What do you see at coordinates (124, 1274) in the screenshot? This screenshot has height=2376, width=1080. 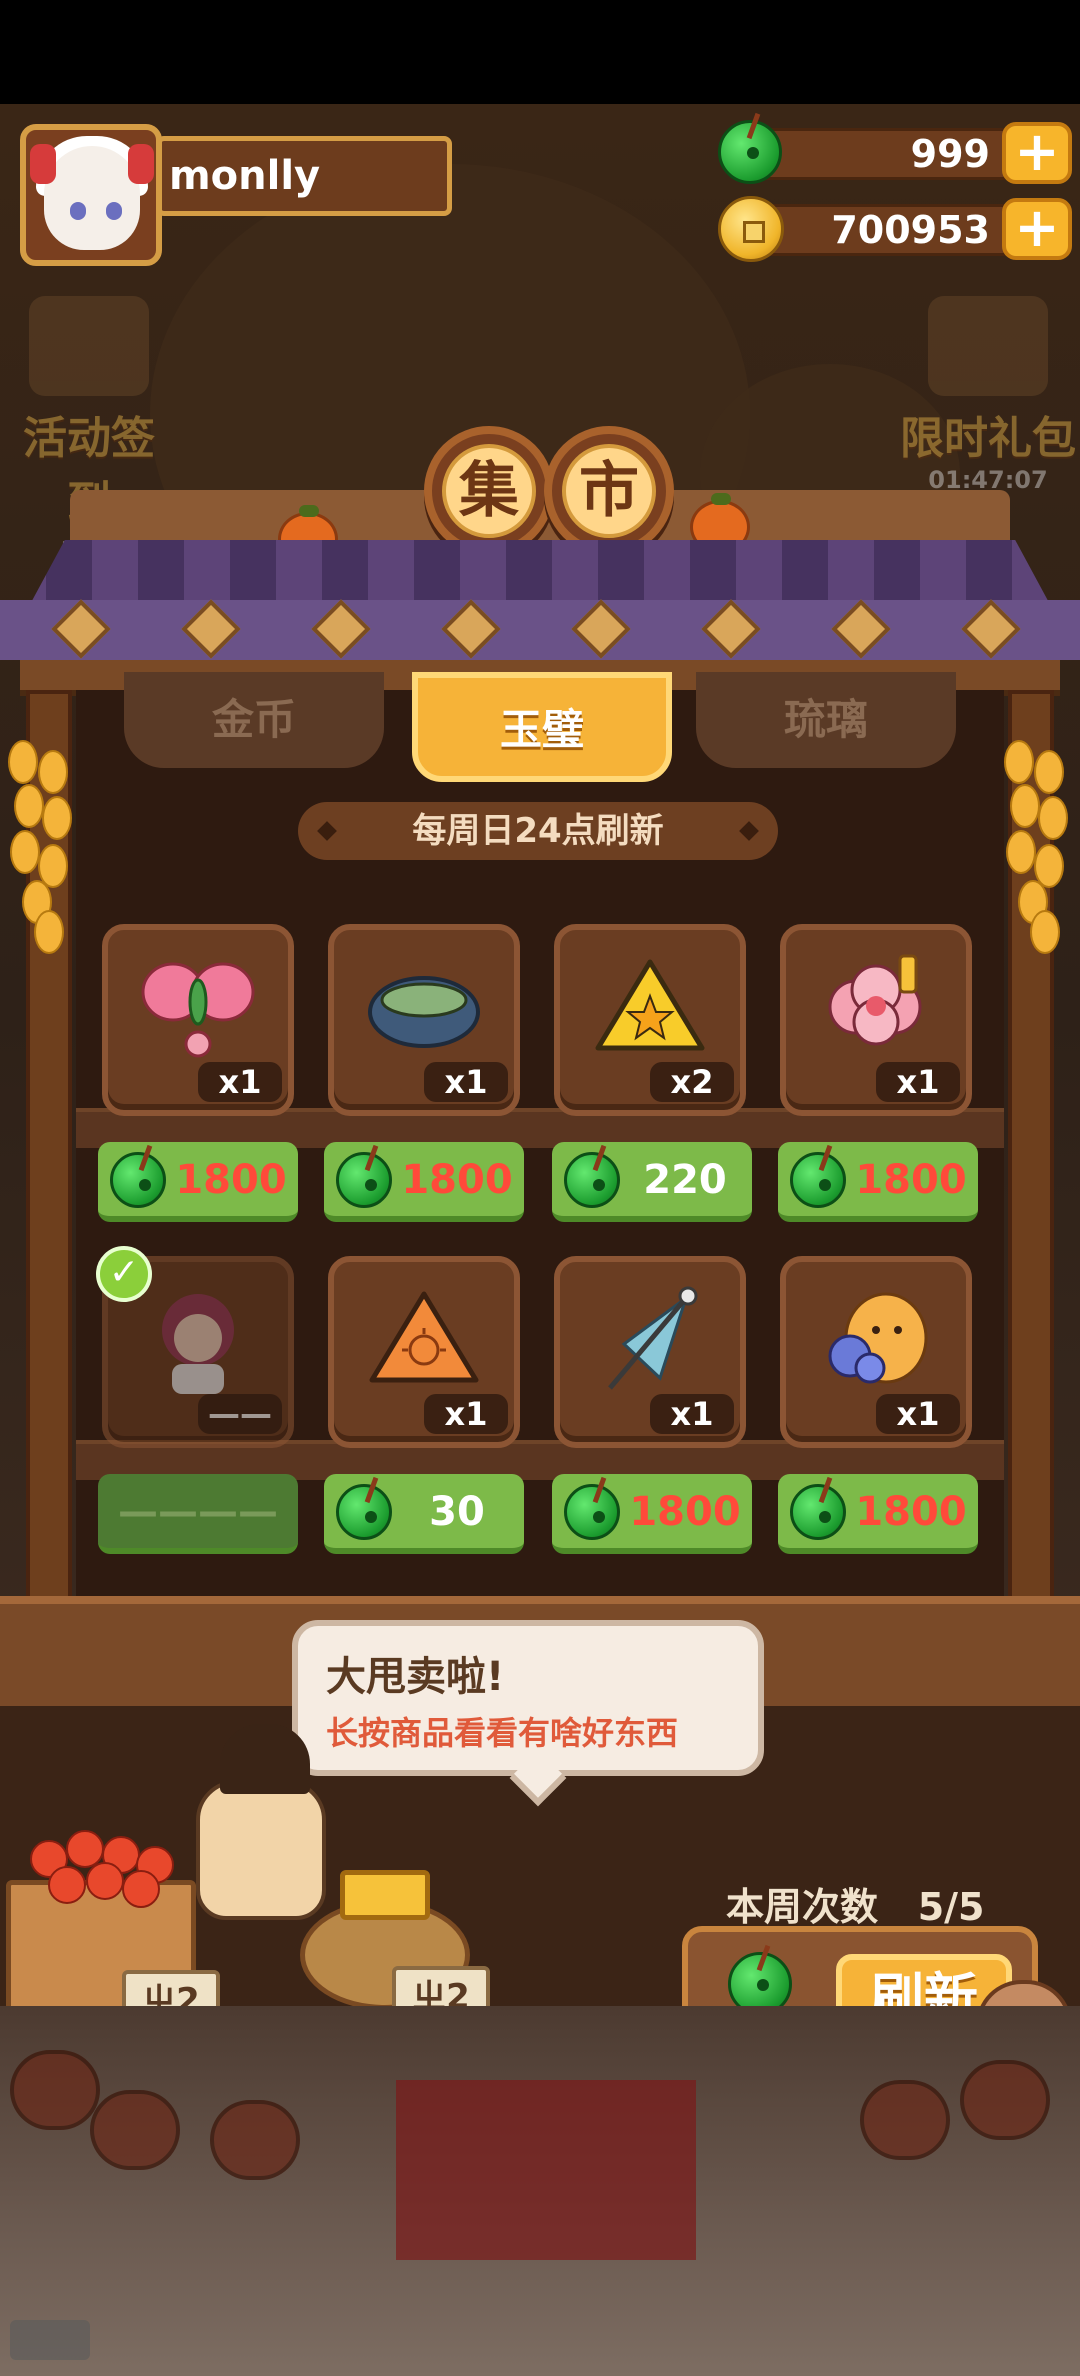 I see `owned-check-icon: ✓` at bounding box center [124, 1274].